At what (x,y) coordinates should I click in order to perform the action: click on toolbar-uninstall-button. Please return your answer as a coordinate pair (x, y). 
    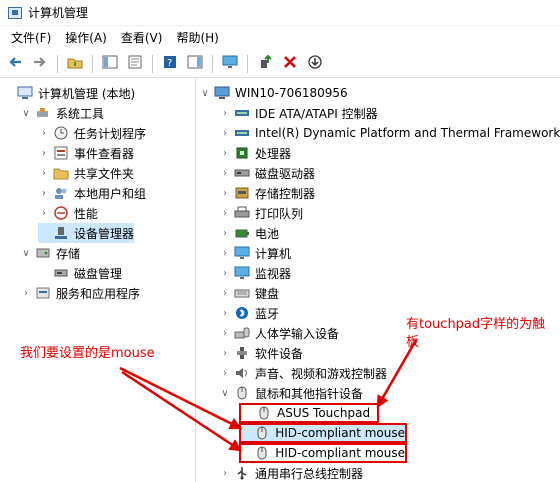
    Looking at the image, I should click on (290, 64).